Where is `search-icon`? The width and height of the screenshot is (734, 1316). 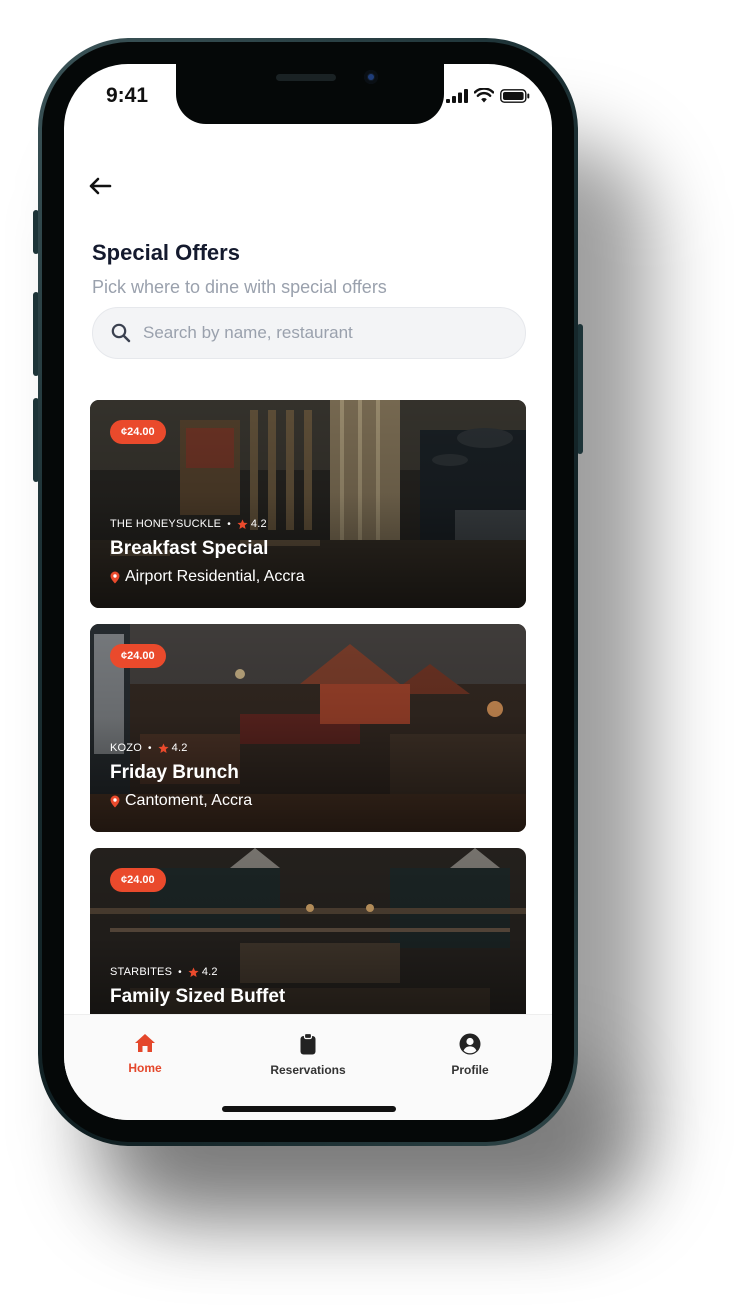 search-icon is located at coordinates (121, 333).